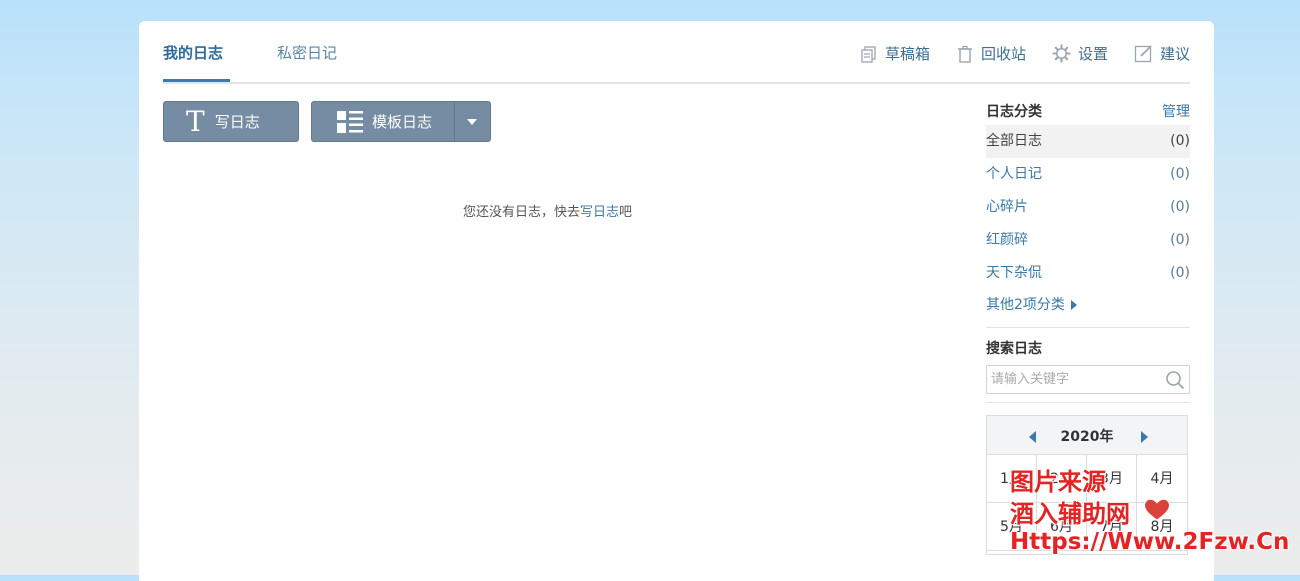  Describe the element at coordinates (599, 212) in the screenshot. I see `write-blog-link: 写日志` at that location.